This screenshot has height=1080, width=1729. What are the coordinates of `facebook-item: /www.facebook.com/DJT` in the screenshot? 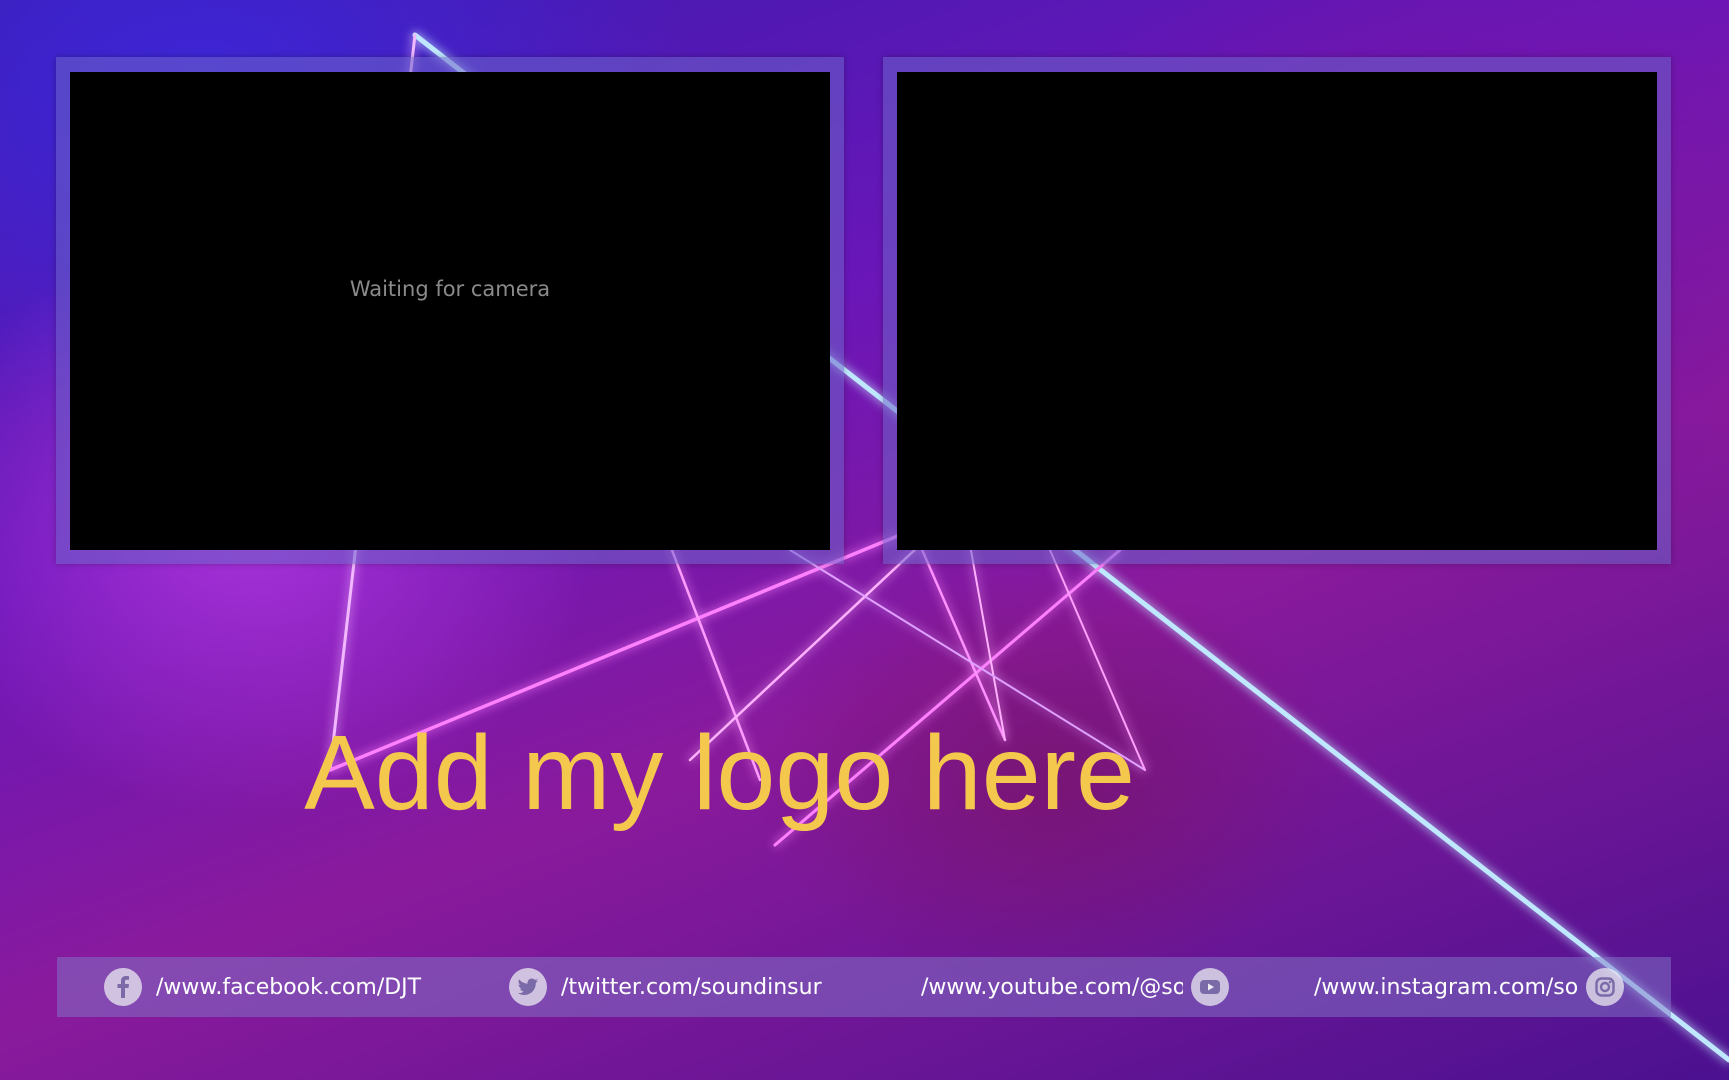 It's located at (265, 987).